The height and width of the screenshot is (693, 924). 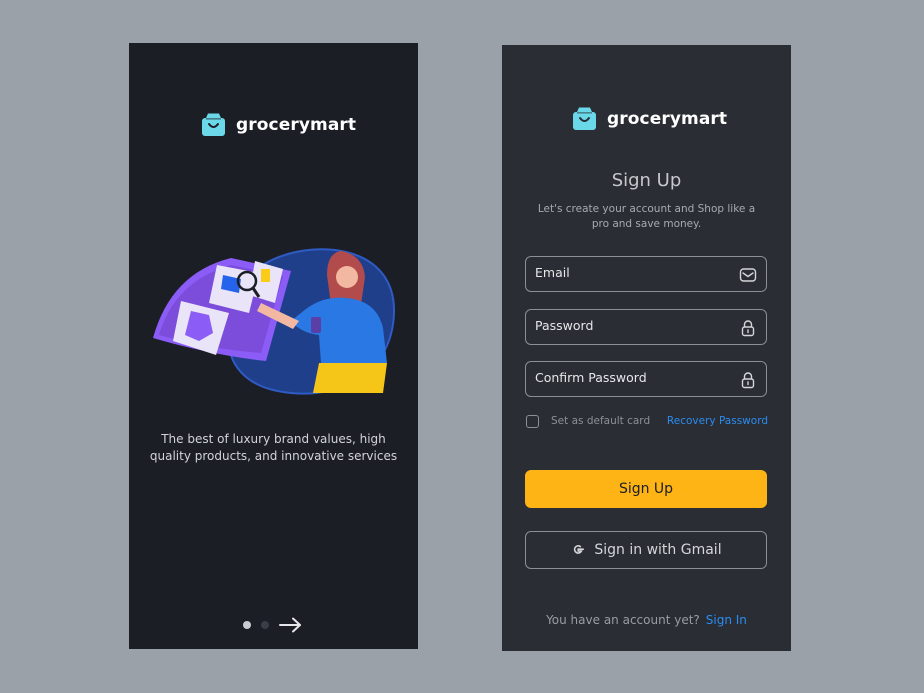 I want to click on recovery-password-link: Recovery Password, so click(x=717, y=421).